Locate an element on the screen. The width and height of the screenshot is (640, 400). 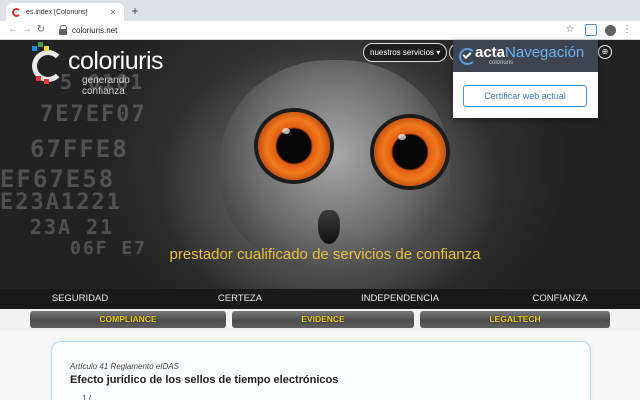
evidence-button: EVIDENCE is located at coordinates (323, 319).